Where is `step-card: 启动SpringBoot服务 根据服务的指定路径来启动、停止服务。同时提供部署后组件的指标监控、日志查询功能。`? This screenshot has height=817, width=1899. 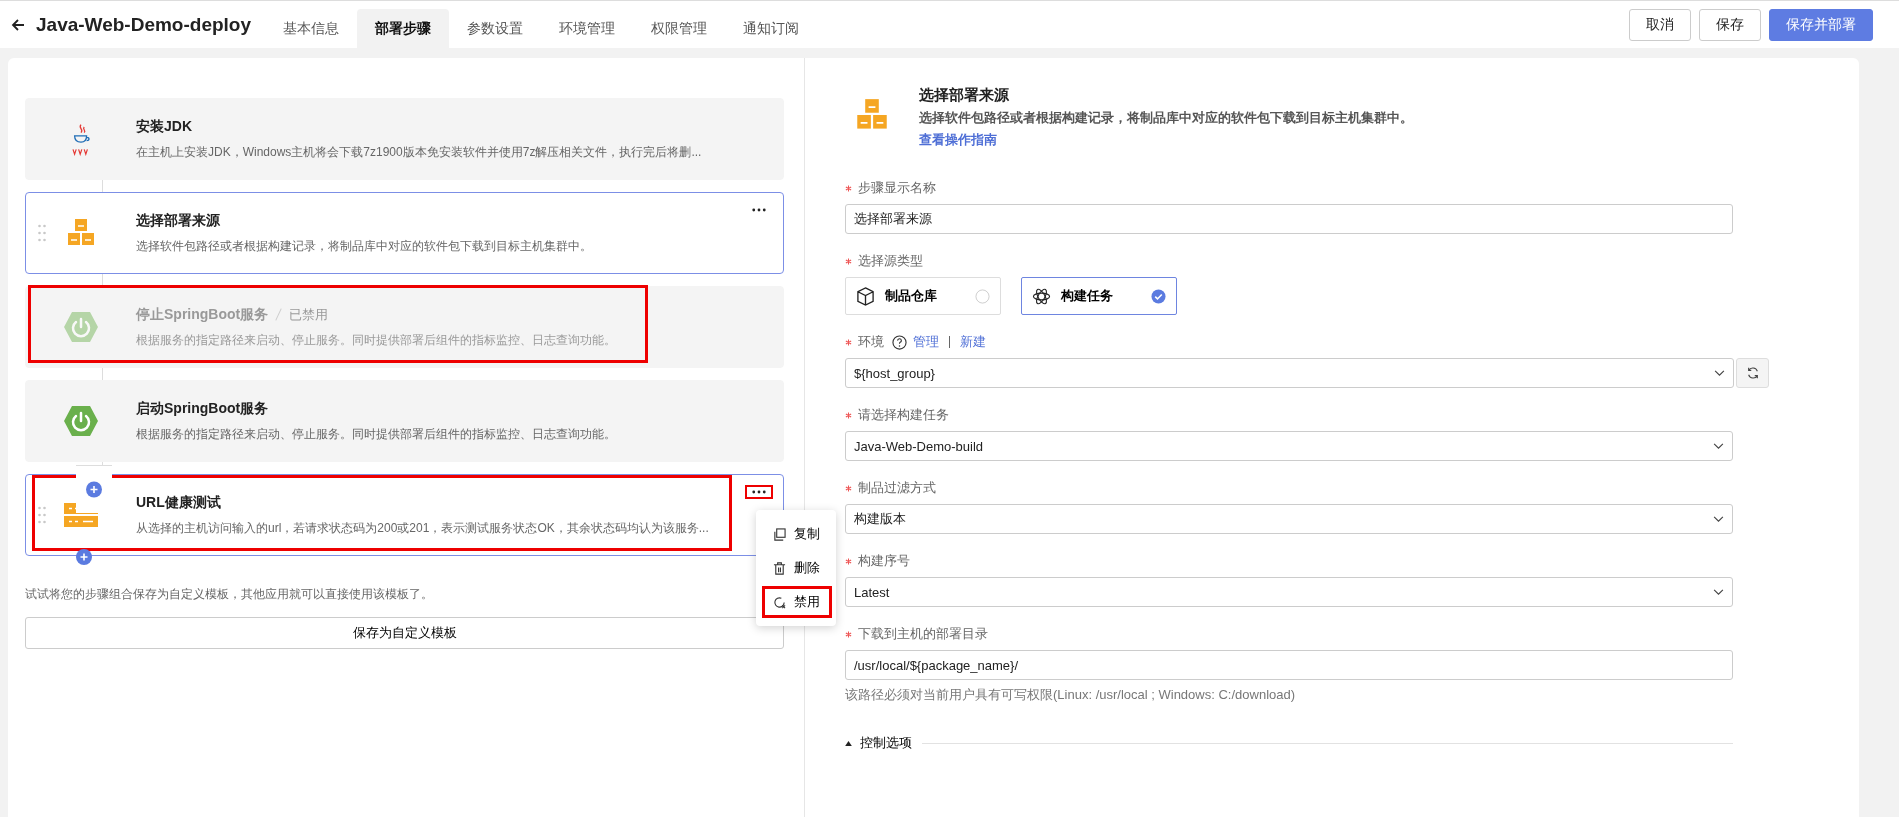
step-card: 启动SpringBoot服务 根据服务的指定路径来启动、停止服务。同时提供部署后组件的指标监控、日志查询功能。 is located at coordinates (404, 421).